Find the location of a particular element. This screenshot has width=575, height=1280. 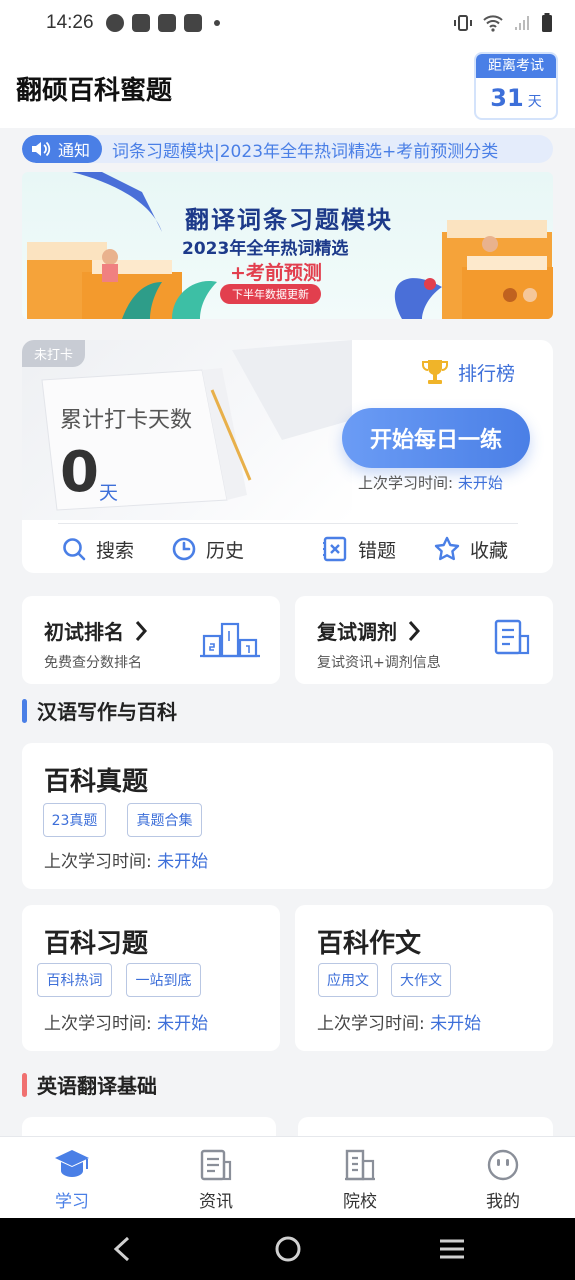

tab-news: 资讯 is located at coordinates (216, 1179).